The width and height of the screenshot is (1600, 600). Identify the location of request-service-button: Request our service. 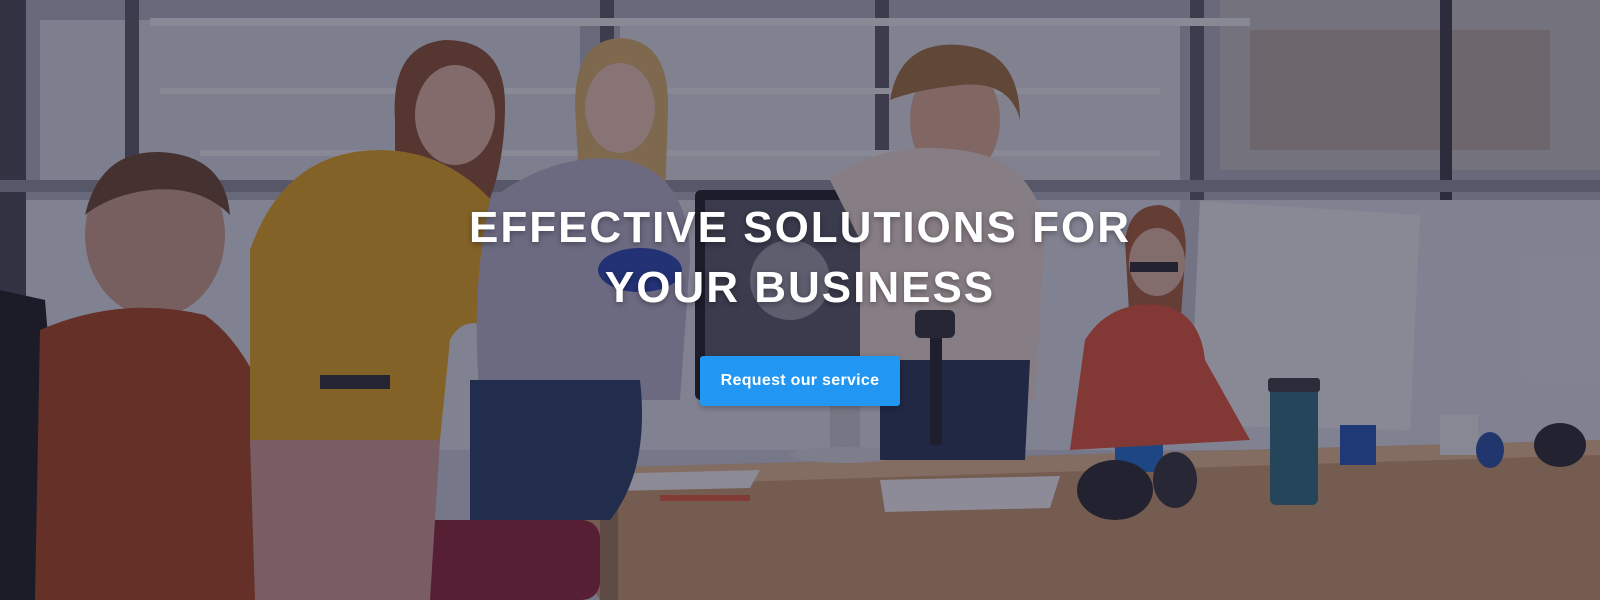
(800, 381).